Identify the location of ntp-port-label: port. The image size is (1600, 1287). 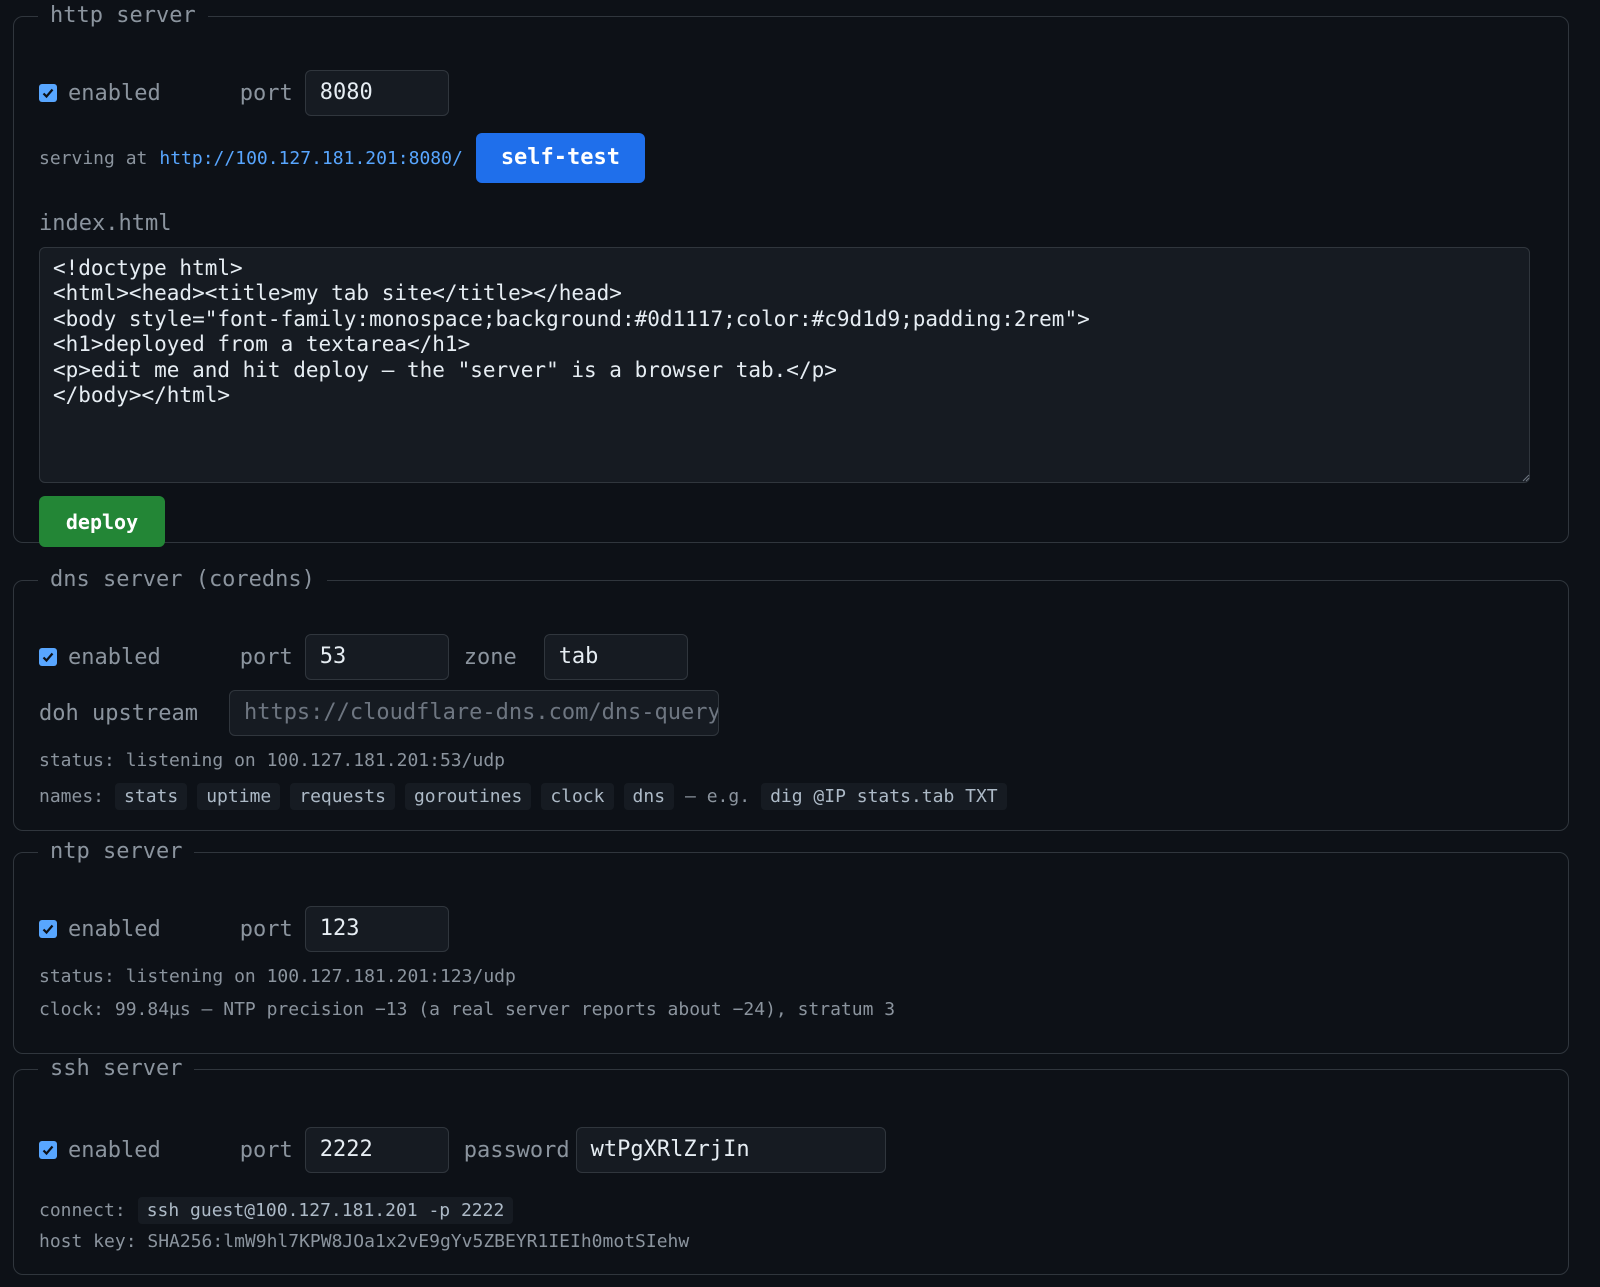
(266, 929).